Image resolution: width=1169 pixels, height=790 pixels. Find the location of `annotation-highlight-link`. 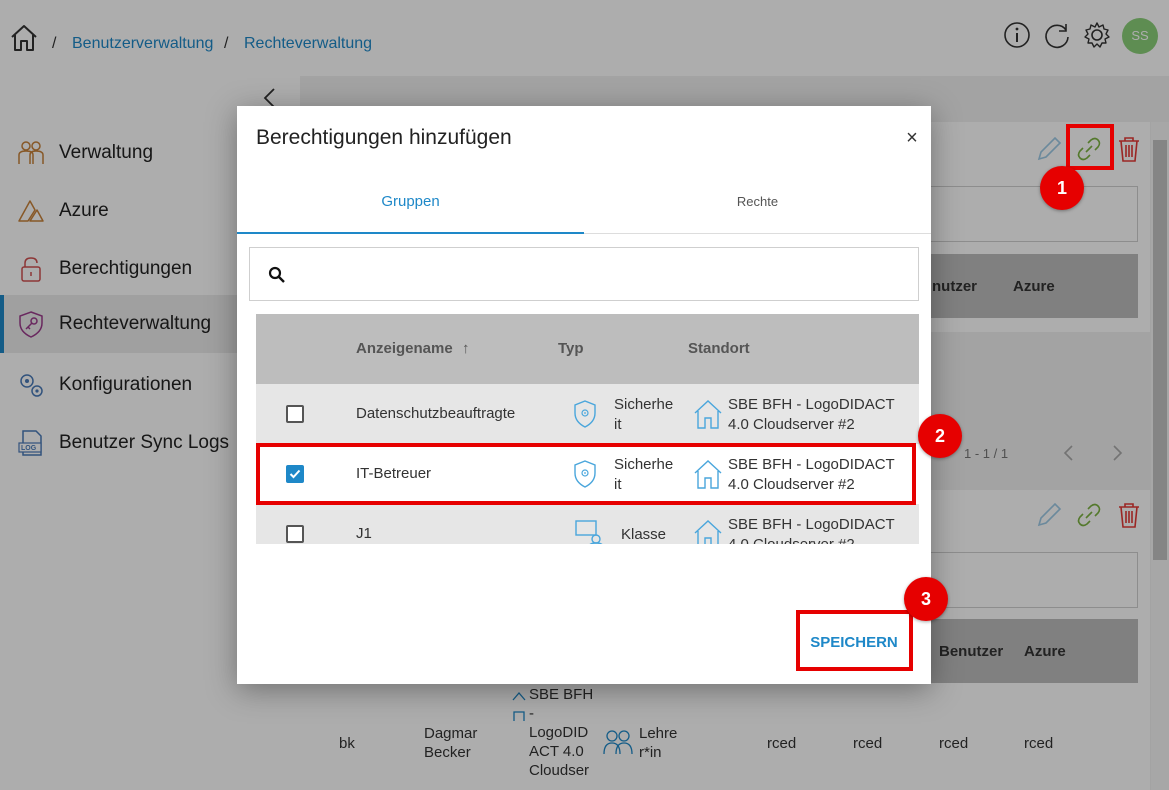

annotation-highlight-link is located at coordinates (1090, 147).